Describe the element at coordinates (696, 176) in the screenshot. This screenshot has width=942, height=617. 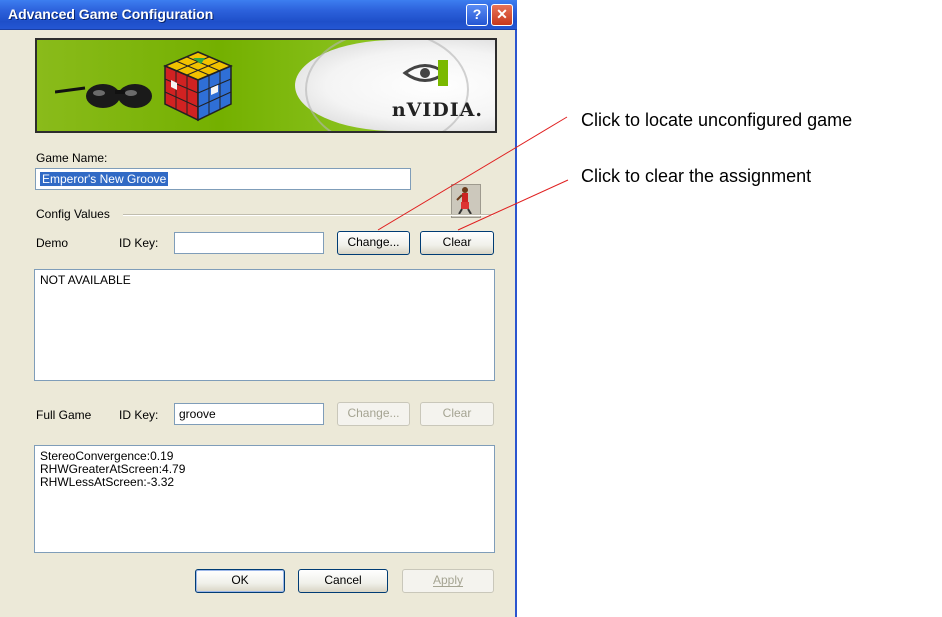
I see `clear-callout-text: Click to clear the assignment` at that location.